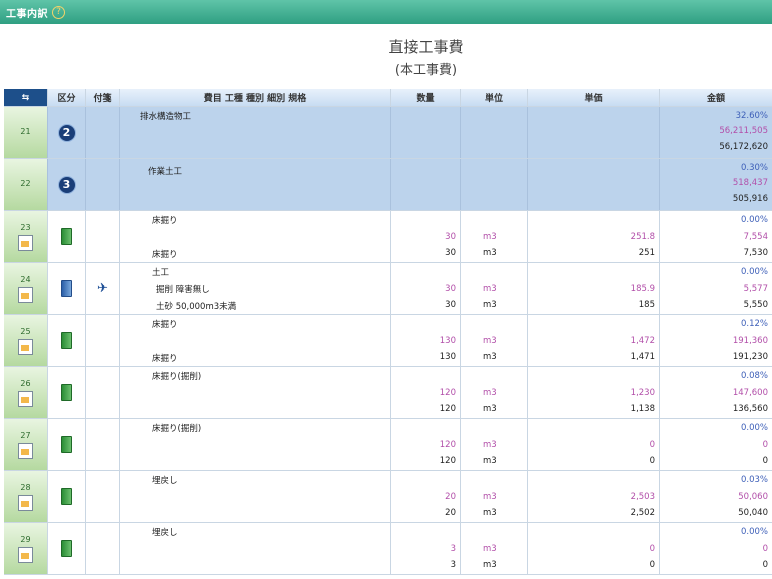 The width and height of the screenshot is (772, 579). I want to click on row-number: 23, so click(25, 227).